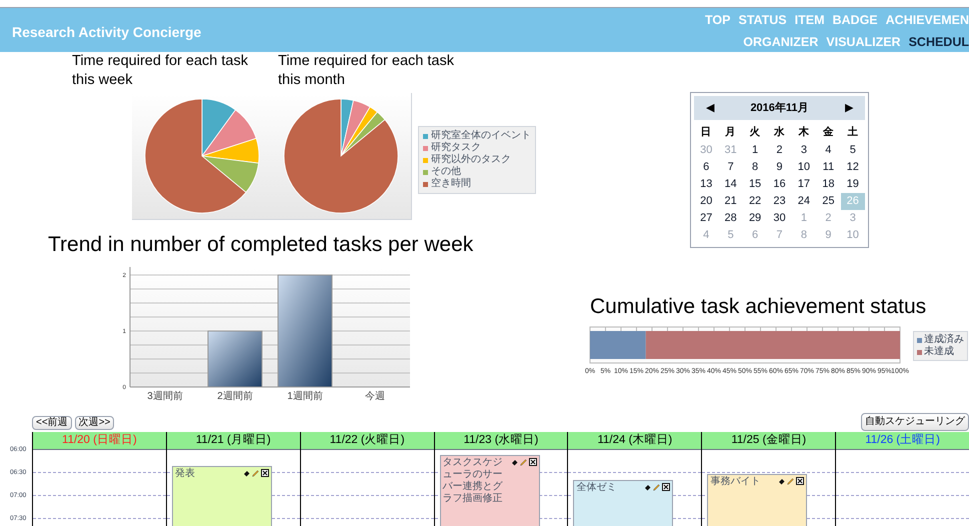 This screenshot has height=526, width=969. Describe the element at coordinates (446, 172) in the screenshot. I see `legend-label: その他` at that location.